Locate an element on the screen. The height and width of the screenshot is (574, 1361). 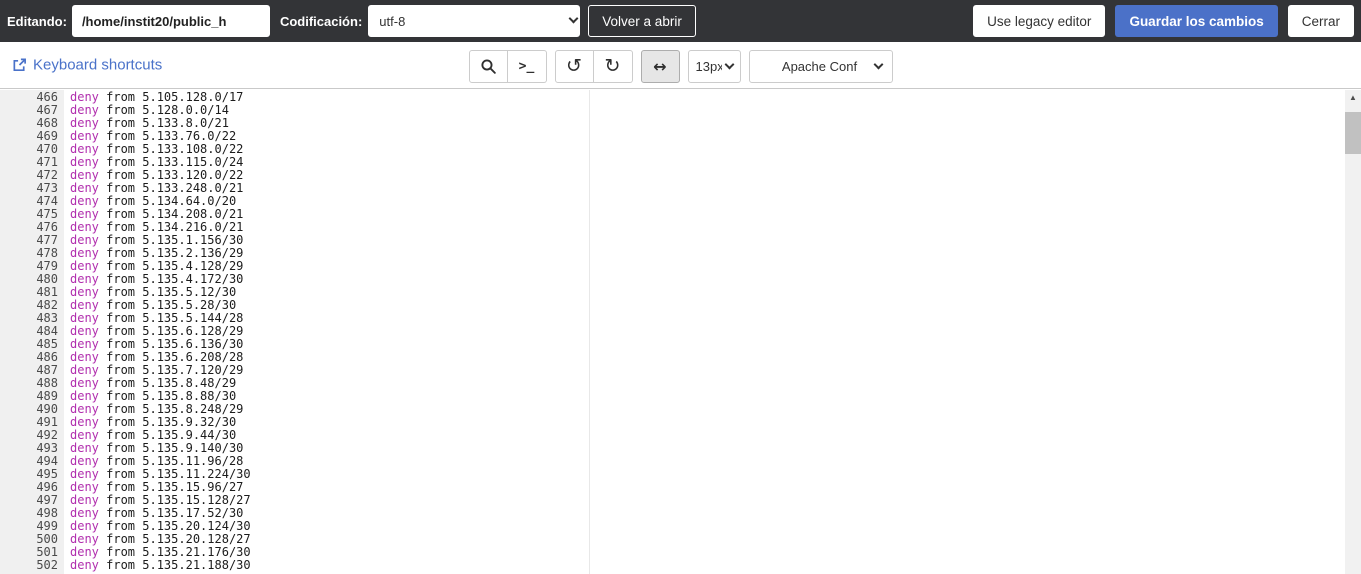
syntax-mode-select: Apache Conf is located at coordinates (820, 66).